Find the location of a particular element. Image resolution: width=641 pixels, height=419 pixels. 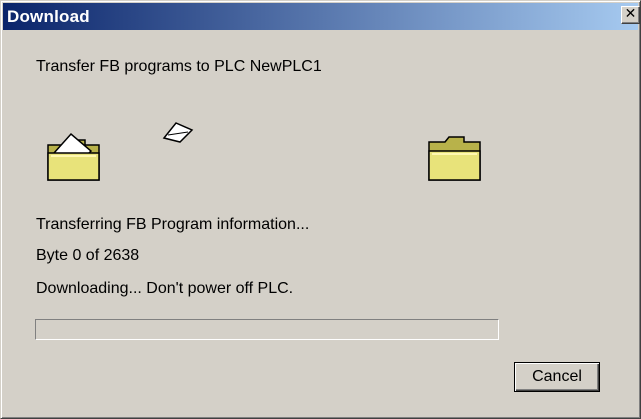

close-icon: ✕ is located at coordinates (630, 14).